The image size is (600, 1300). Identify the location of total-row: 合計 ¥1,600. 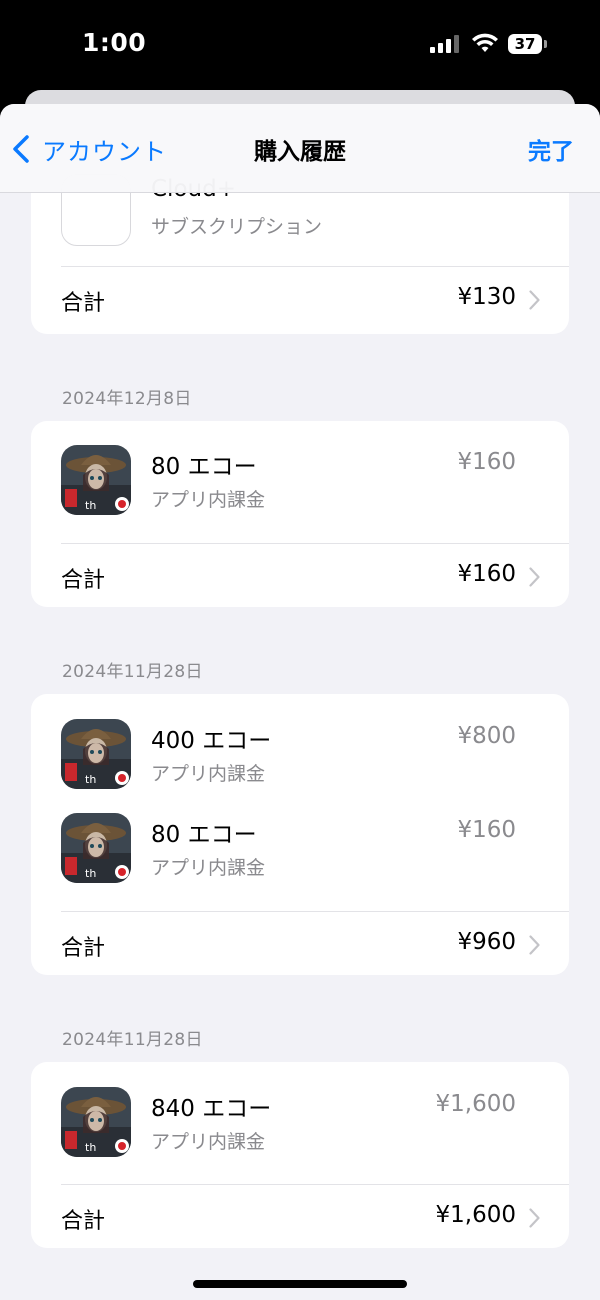
(300, 1217).